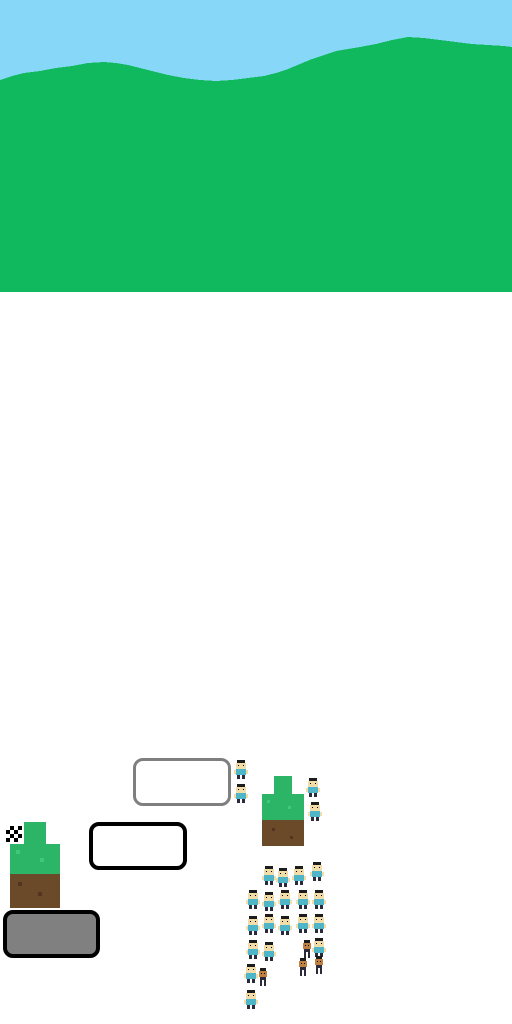 Image resolution: width=512 pixels, height=1024 pixels. I want to click on empty-slot-top, so click(182, 782).